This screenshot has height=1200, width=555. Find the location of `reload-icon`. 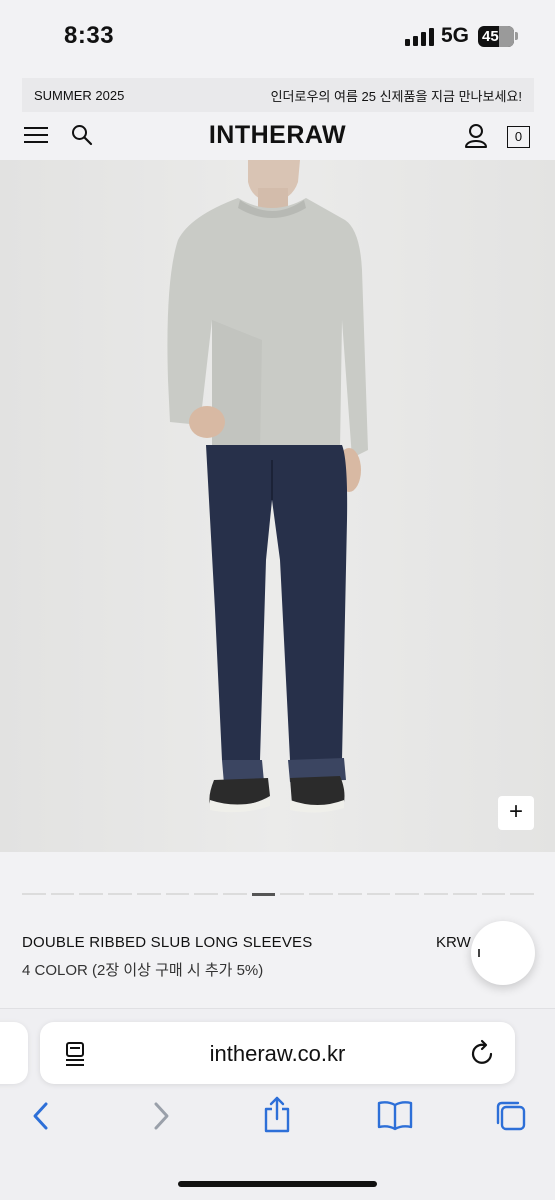

reload-icon is located at coordinates (483, 1055).